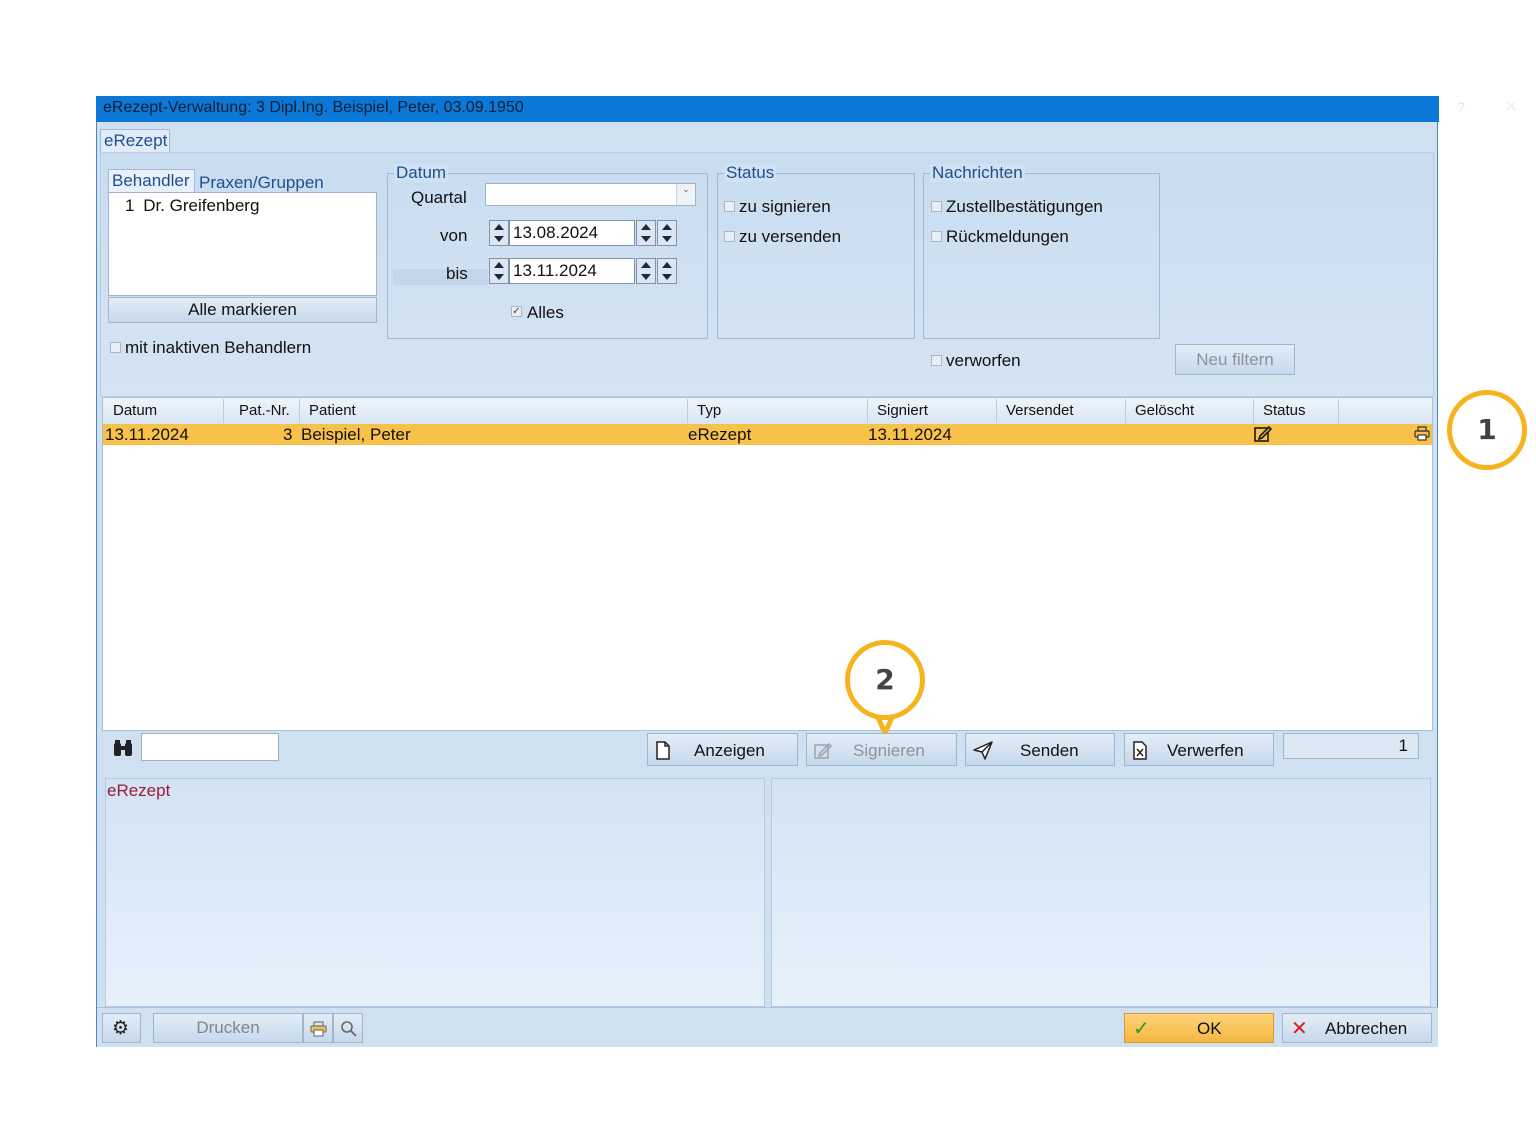 The height and width of the screenshot is (1144, 1536). I want to click on magnifier-icon, so click(349, 1029).